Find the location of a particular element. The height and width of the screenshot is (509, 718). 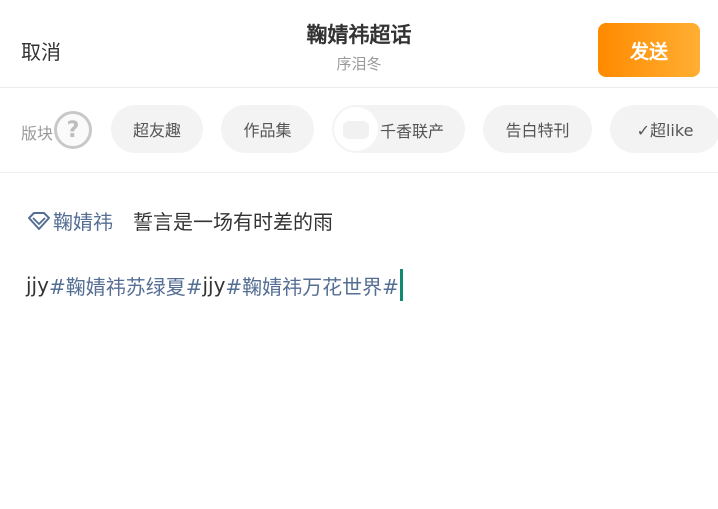

chip-qianxiang: 千香联产 is located at coordinates (398, 129).